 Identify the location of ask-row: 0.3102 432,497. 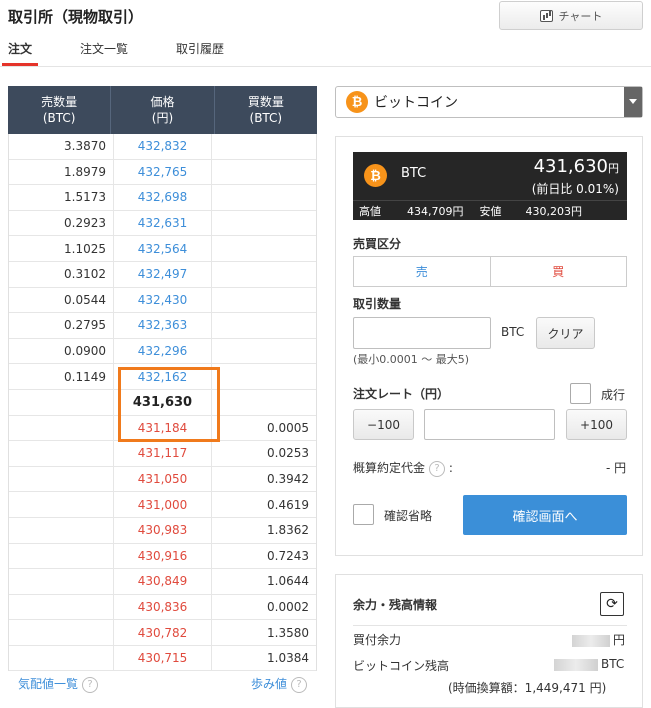
(162, 274).